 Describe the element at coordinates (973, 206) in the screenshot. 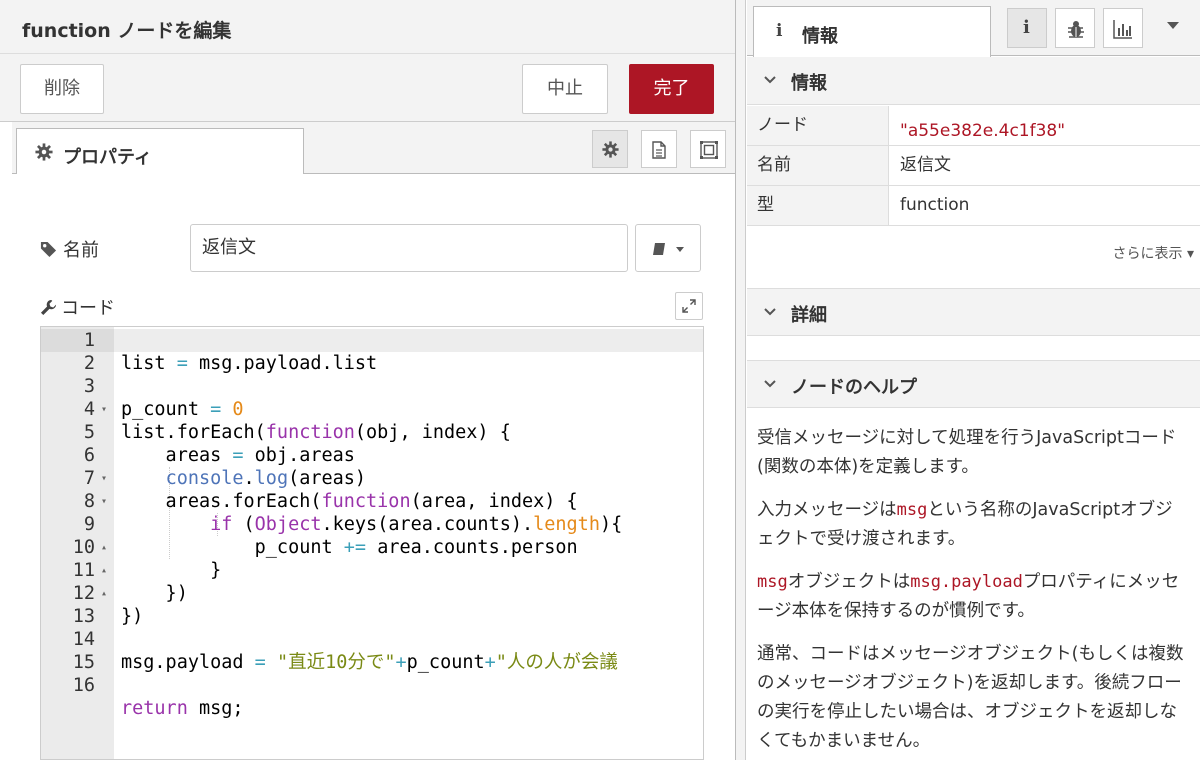

I see `info-row-type: 型 function` at that location.